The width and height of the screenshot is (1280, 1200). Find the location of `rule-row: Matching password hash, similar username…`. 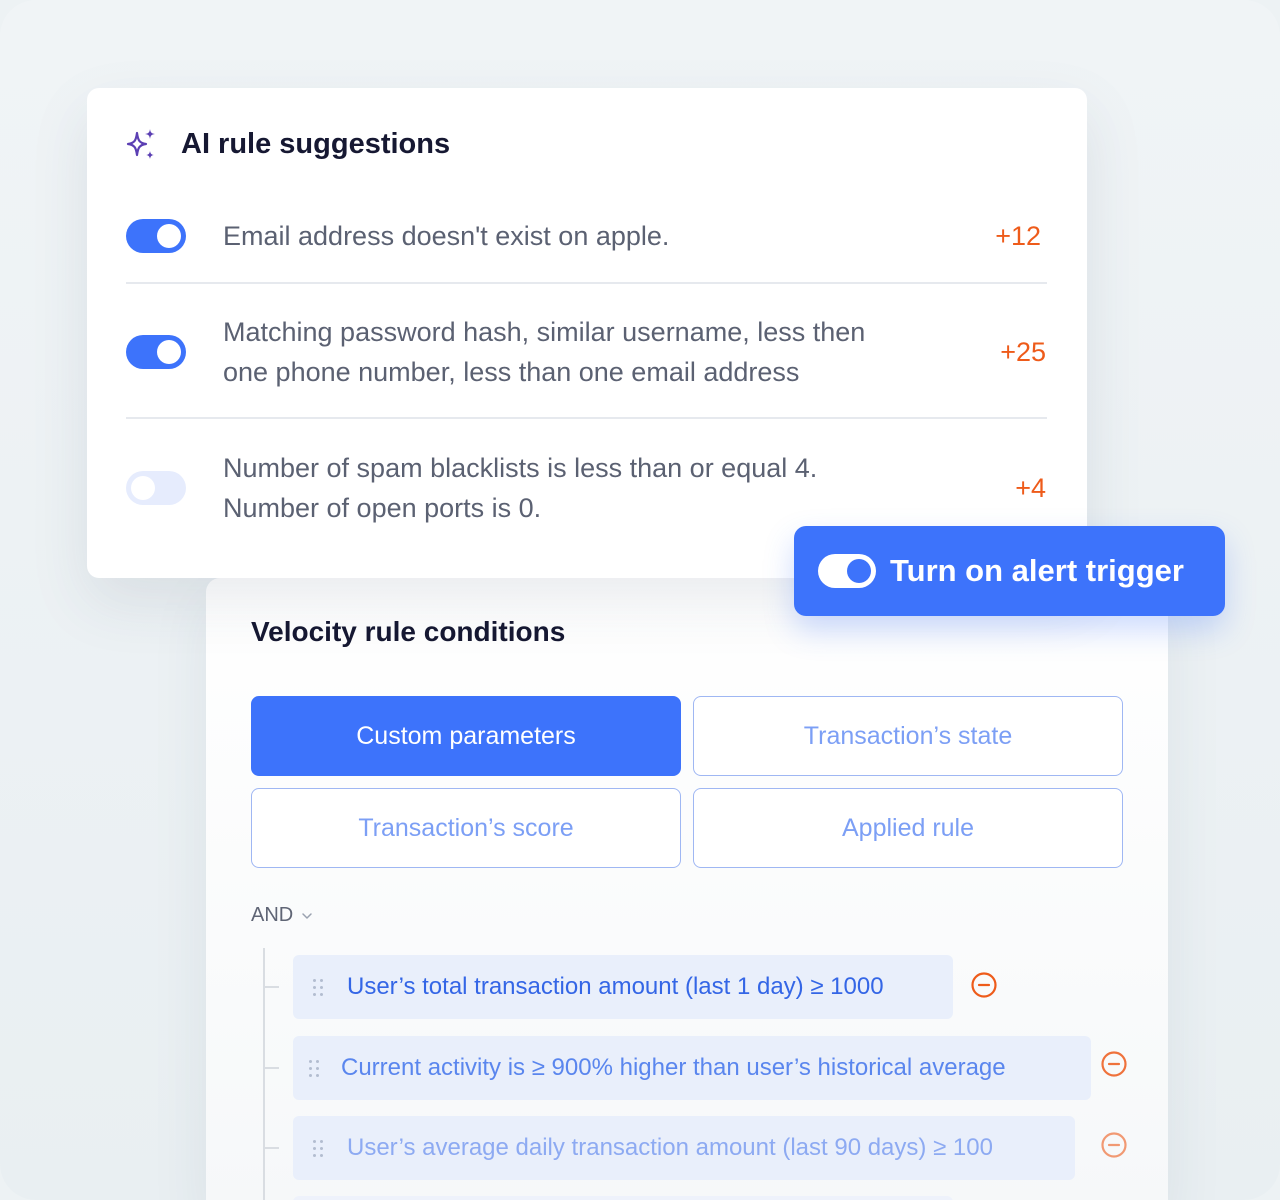

rule-row: Matching password hash, similar username… is located at coordinates (586, 352).